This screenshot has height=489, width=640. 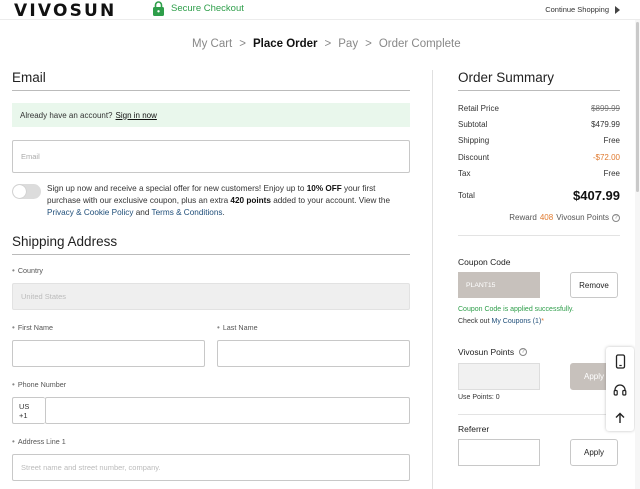 What do you see at coordinates (637, 107) in the screenshot?
I see `scrollbar-thumb` at bounding box center [637, 107].